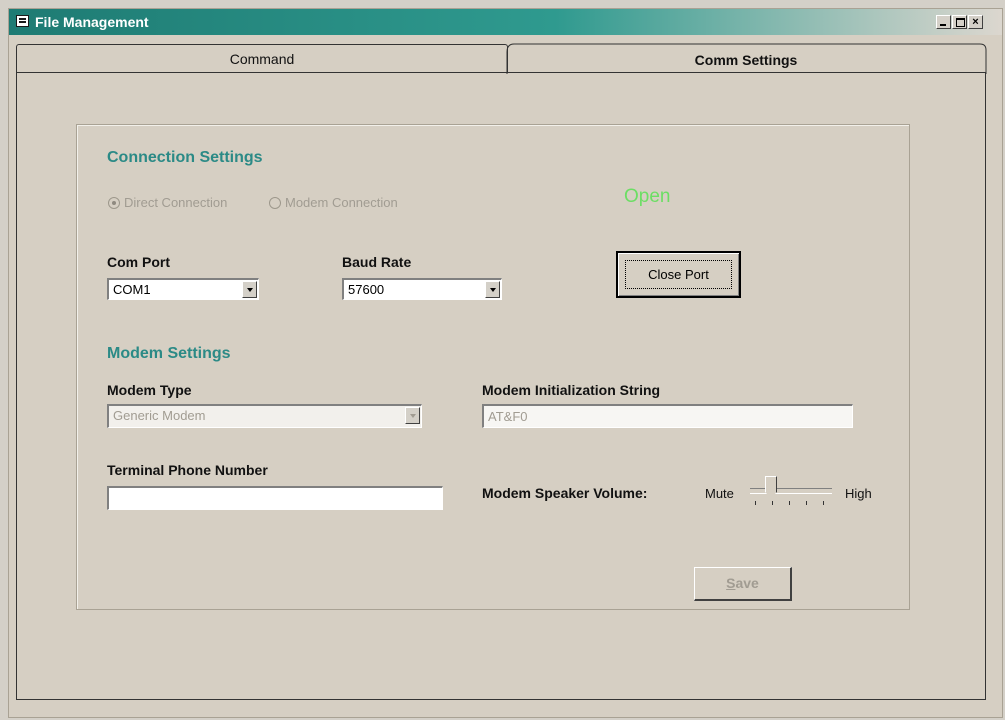  I want to click on radio-selected-dot, so click(114, 203).